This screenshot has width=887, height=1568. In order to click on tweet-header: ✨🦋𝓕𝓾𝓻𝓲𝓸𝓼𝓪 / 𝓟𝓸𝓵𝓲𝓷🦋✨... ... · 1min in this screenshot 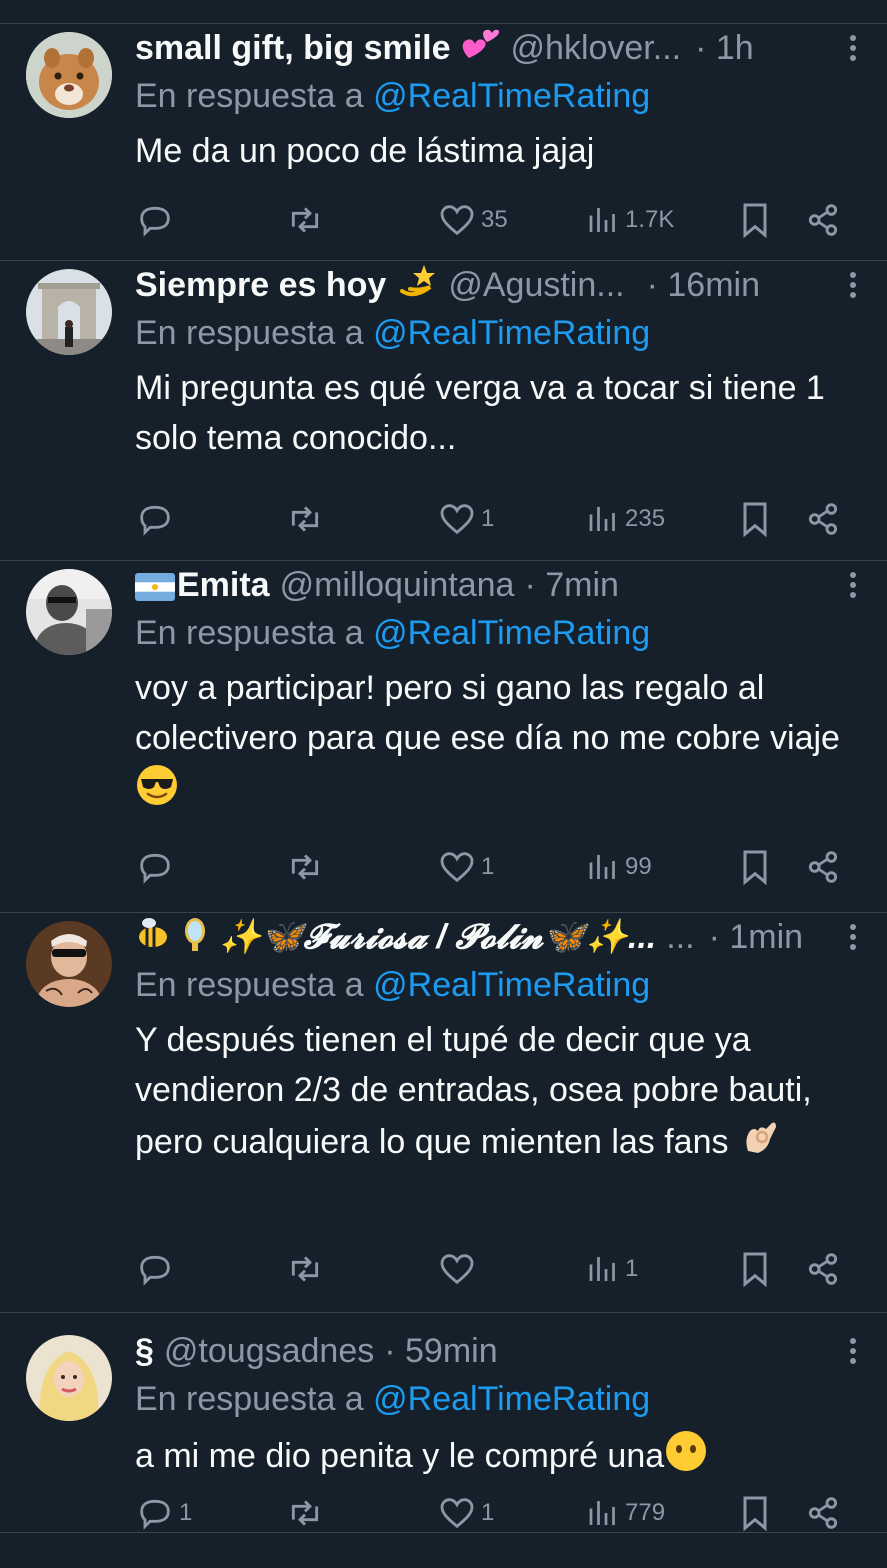, I will do `click(500, 937)`.